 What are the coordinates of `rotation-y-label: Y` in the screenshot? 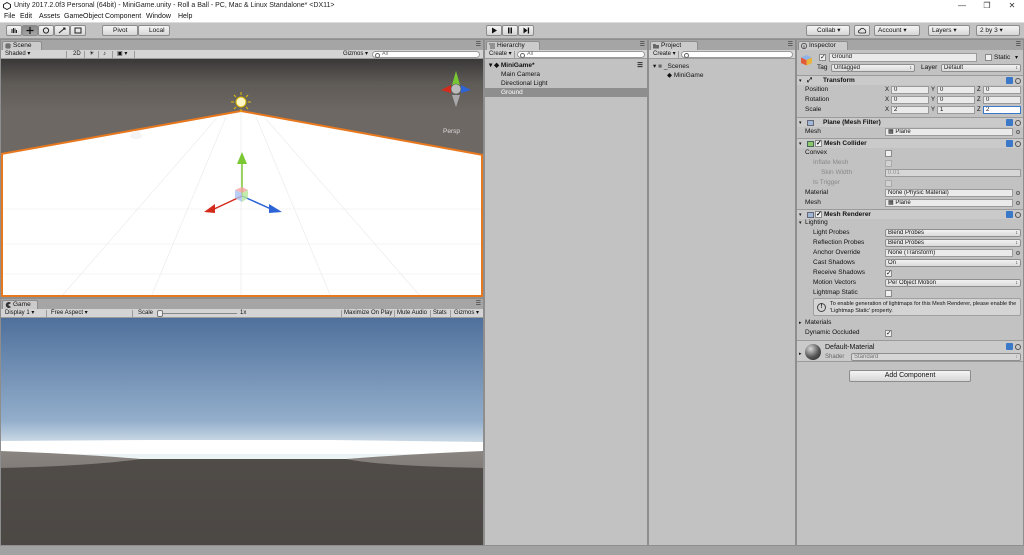 It's located at (933, 100).